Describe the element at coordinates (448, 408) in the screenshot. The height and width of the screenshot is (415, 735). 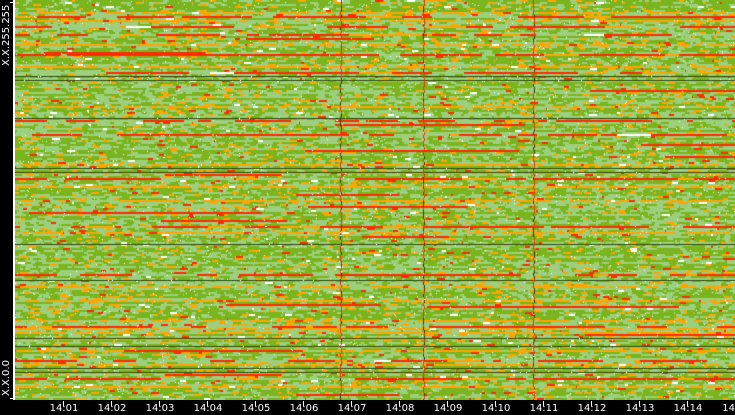
I see `x-tick-label: 14:09` at that location.